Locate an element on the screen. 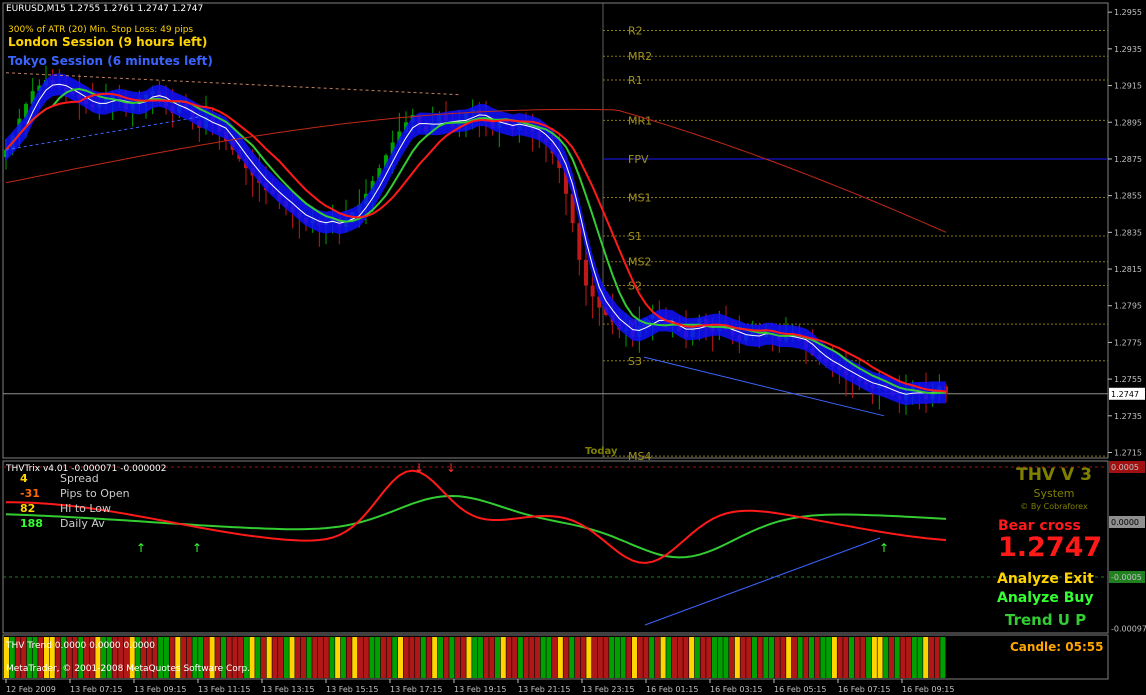 This screenshot has height=695, width=1146. info-row-pips-to-open: -31 Pips to Open is located at coordinates (75, 493).